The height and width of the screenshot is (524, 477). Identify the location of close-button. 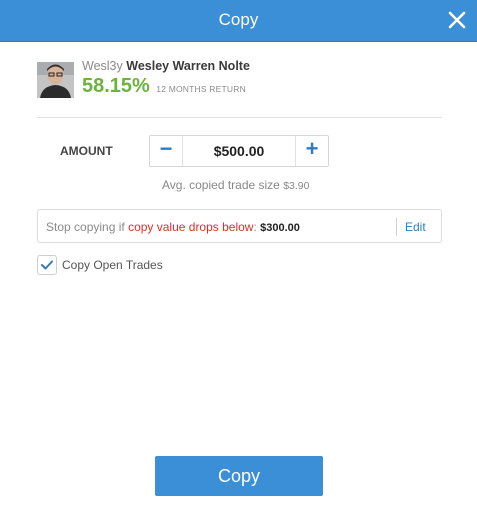
(457, 20).